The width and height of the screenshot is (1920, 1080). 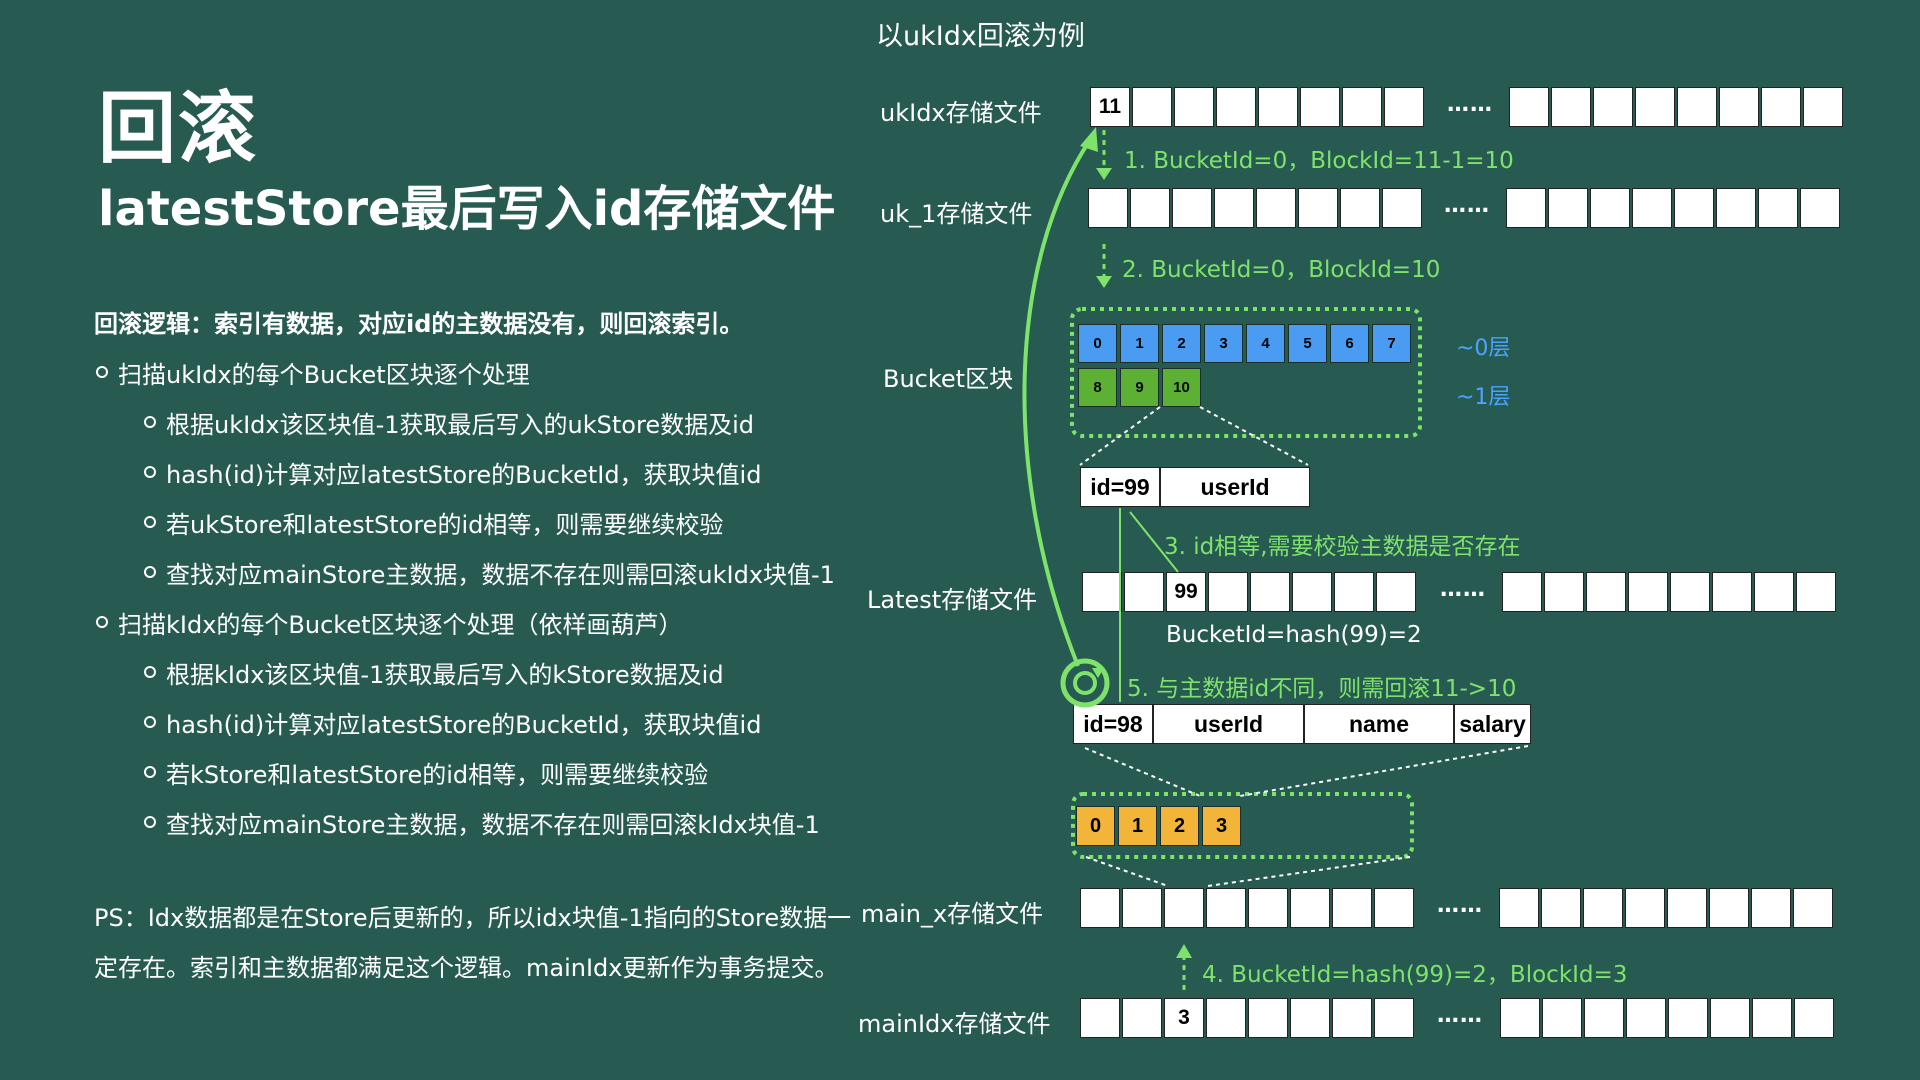 I want to click on layer1-label: ~1层, so click(x=1483, y=397).